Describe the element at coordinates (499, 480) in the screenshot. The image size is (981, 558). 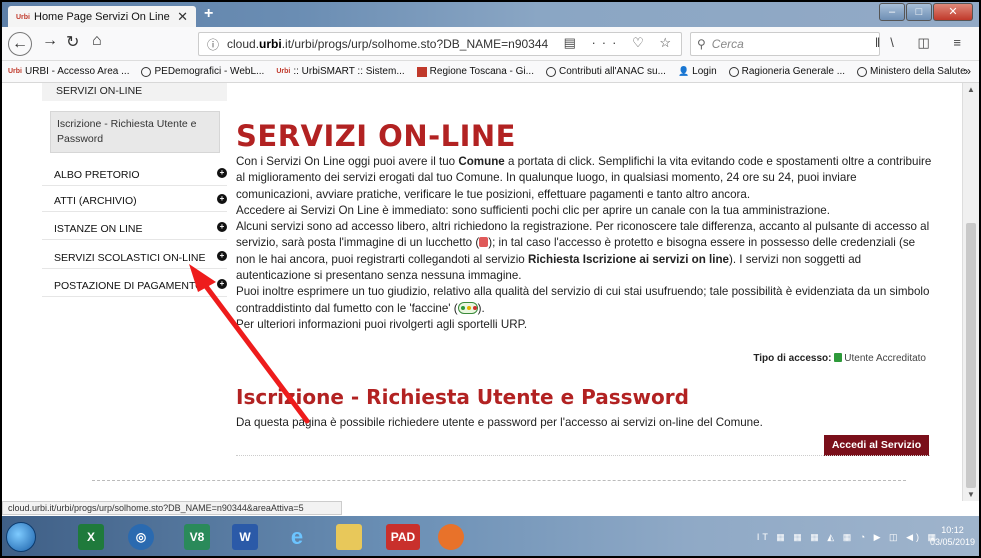
I see `footer-divider` at that location.